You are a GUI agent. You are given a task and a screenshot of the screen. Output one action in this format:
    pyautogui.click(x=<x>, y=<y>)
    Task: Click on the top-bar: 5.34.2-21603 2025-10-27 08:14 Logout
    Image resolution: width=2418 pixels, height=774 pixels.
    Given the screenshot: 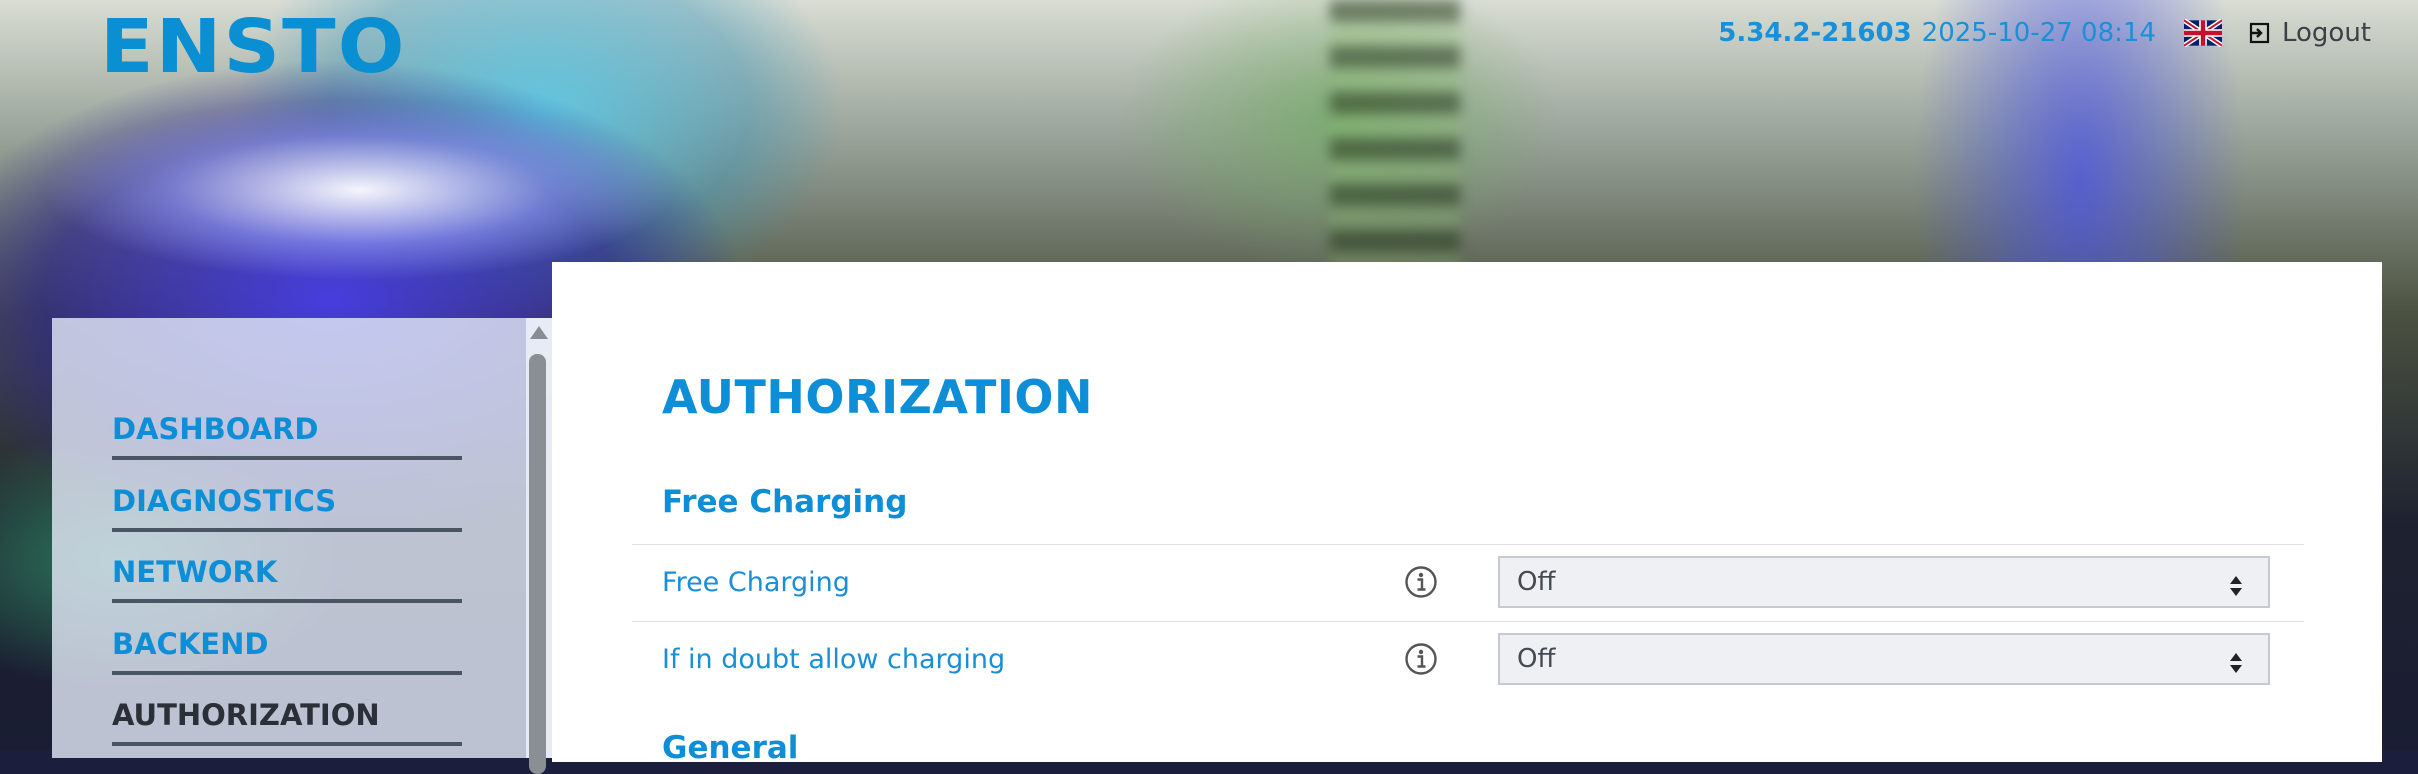 What is the action you would take?
    pyautogui.click(x=2044, y=33)
    